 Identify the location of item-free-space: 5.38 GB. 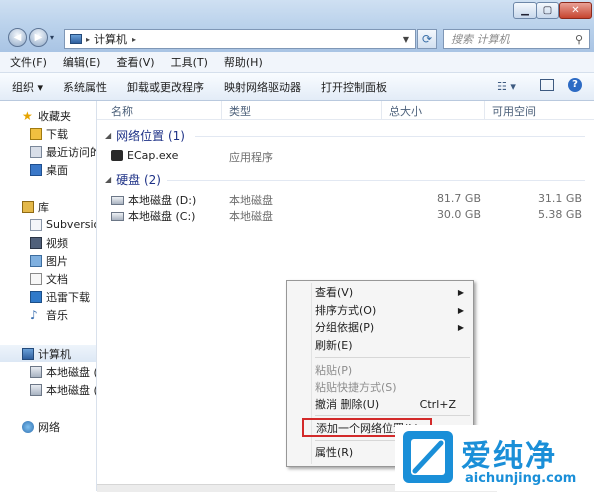
(559, 214).